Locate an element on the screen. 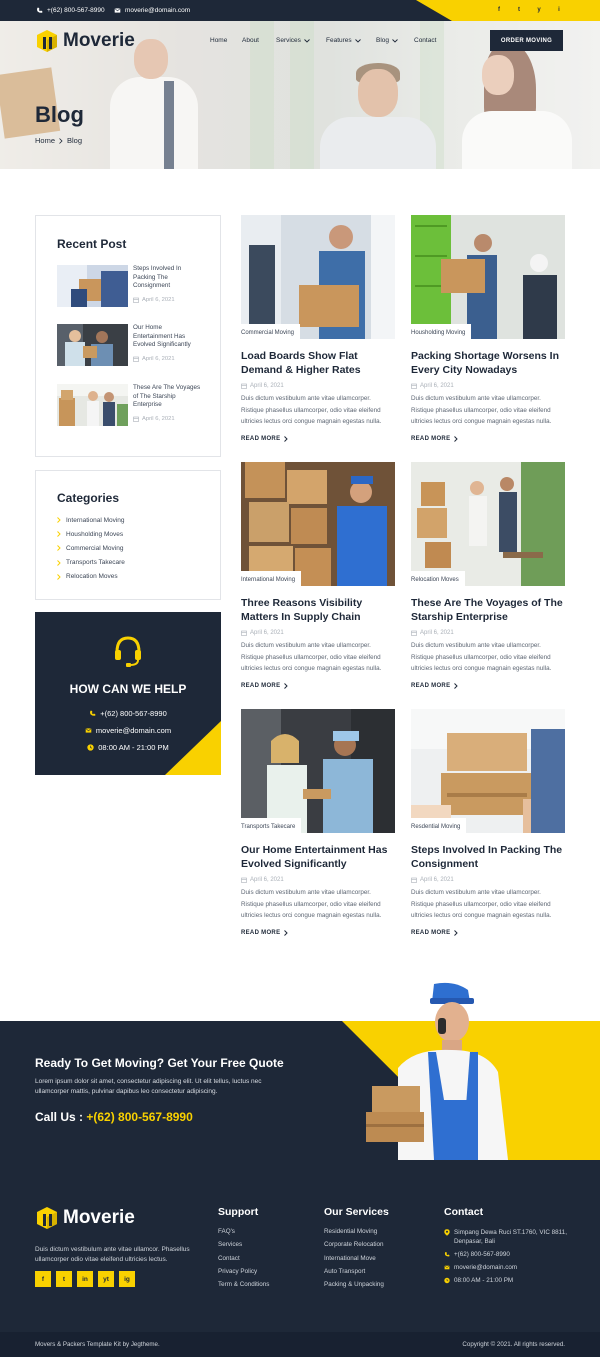 This screenshot has width=600, height=1357. top-email-text: moverie@domain.com is located at coordinates (158, 10).